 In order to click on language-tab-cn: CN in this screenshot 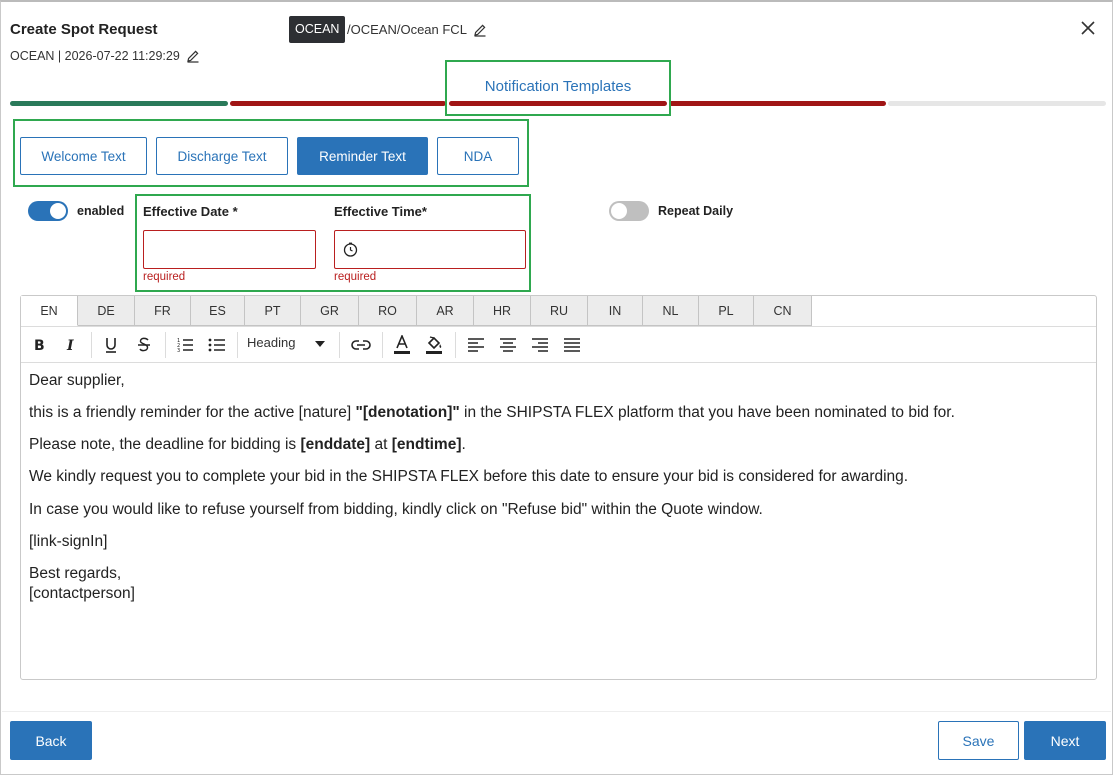, I will do `click(783, 311)`.